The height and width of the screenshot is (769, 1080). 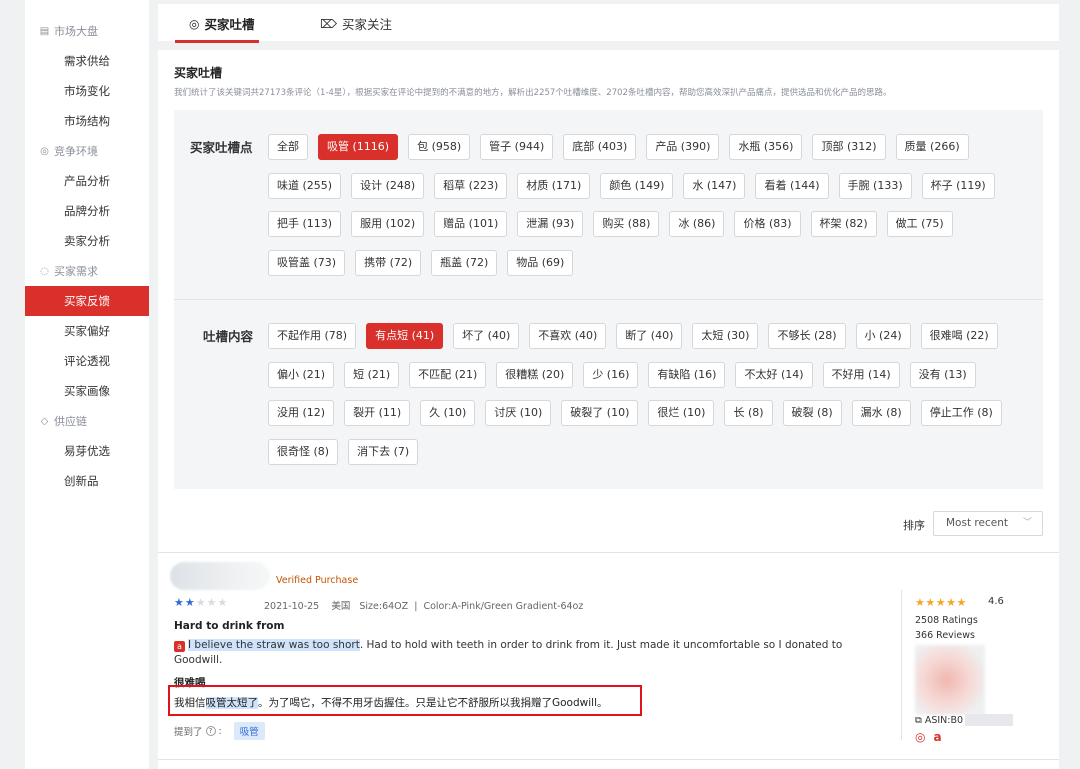 I want to click on filter-tag: 购买 (88), so click(x=626, y=224).